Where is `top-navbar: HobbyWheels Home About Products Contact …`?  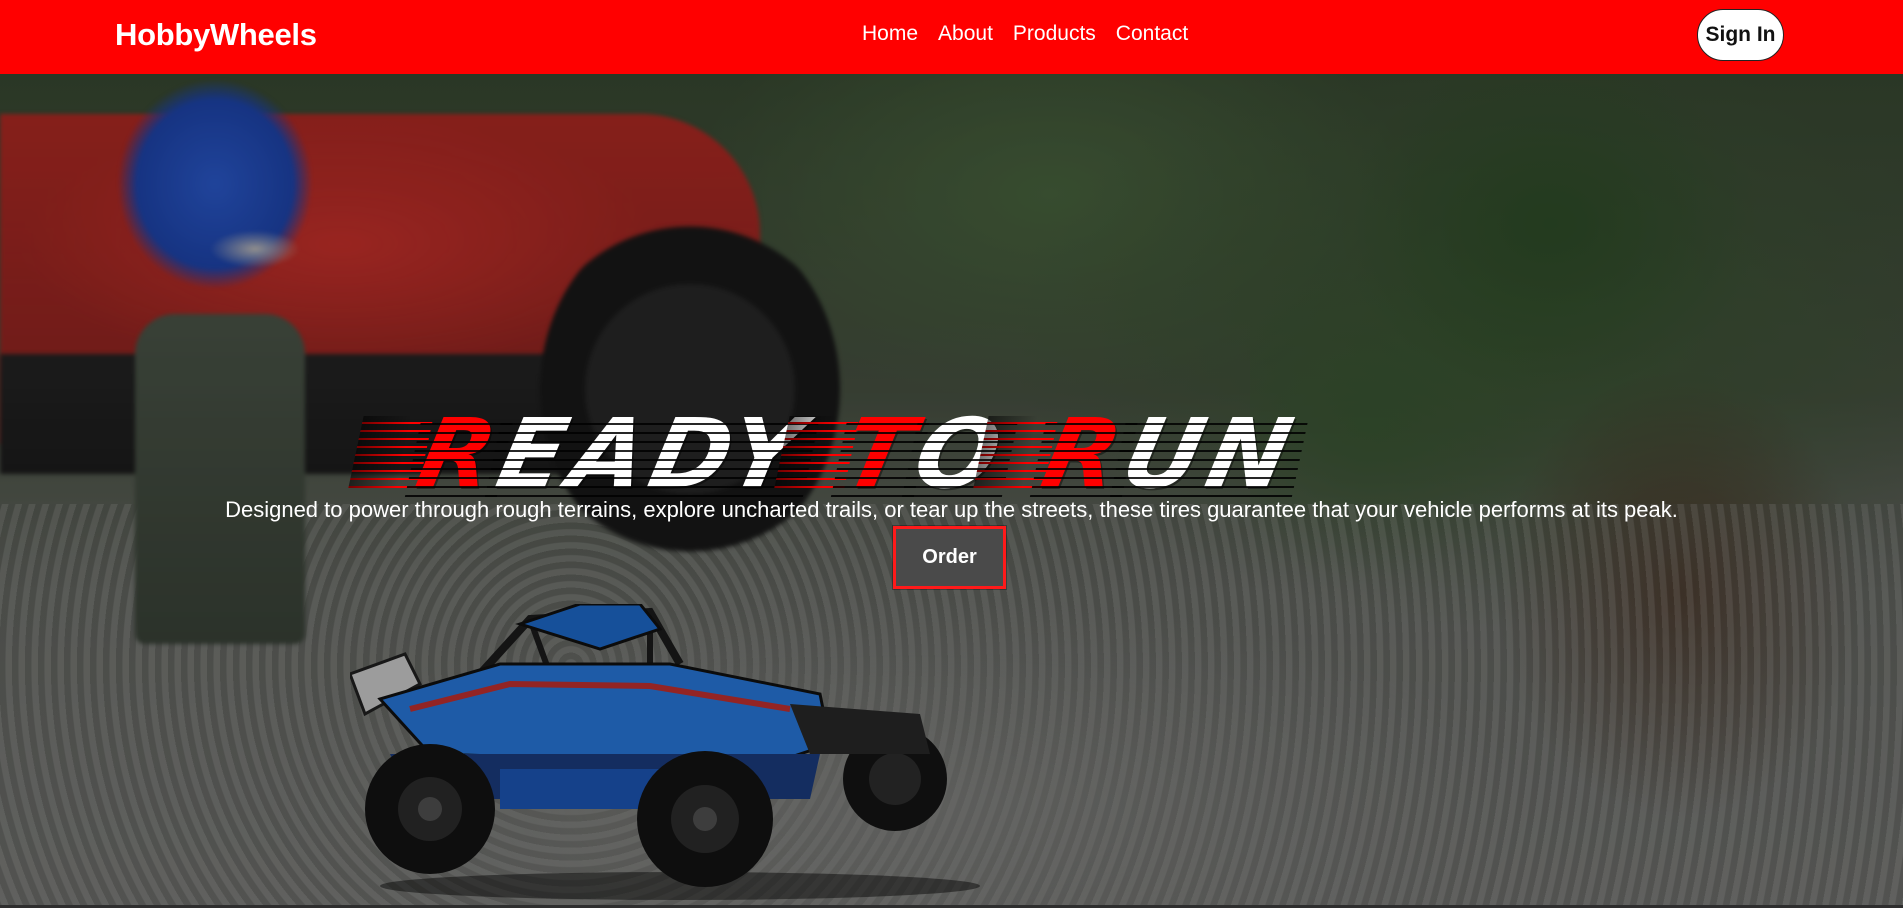 top-navbar: HobbyWheels Home About Products Contact … is located at coordinates (951, 37).